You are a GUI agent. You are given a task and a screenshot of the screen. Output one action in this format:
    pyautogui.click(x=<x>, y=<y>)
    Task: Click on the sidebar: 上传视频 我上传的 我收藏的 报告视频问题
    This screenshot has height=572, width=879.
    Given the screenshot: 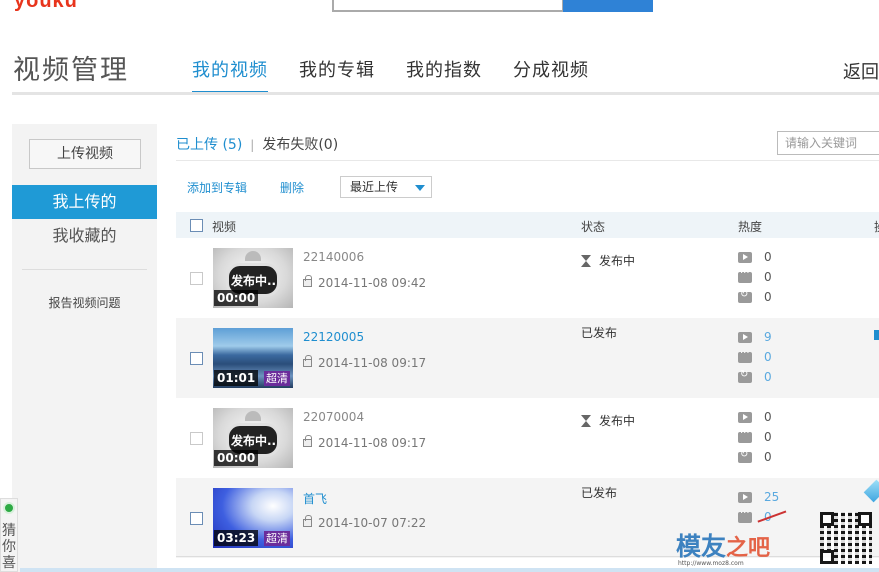 What is the action you would take?
    pyautogui.click(x=84, y=348)
    